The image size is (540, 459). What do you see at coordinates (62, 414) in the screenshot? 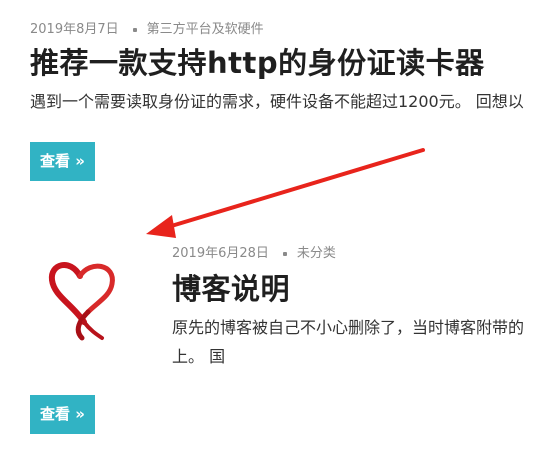
I see `post-2-read-more-button: 查看 »` at bounding box center [62, 414].